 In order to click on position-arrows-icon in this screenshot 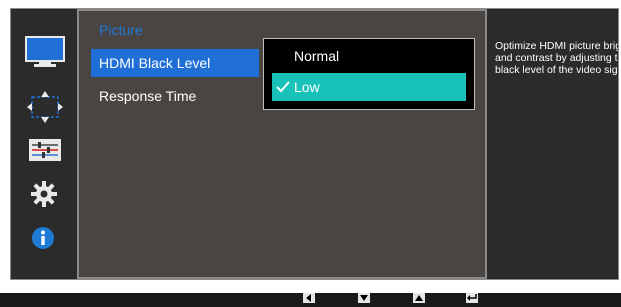, I will do `click(45, 107)`.